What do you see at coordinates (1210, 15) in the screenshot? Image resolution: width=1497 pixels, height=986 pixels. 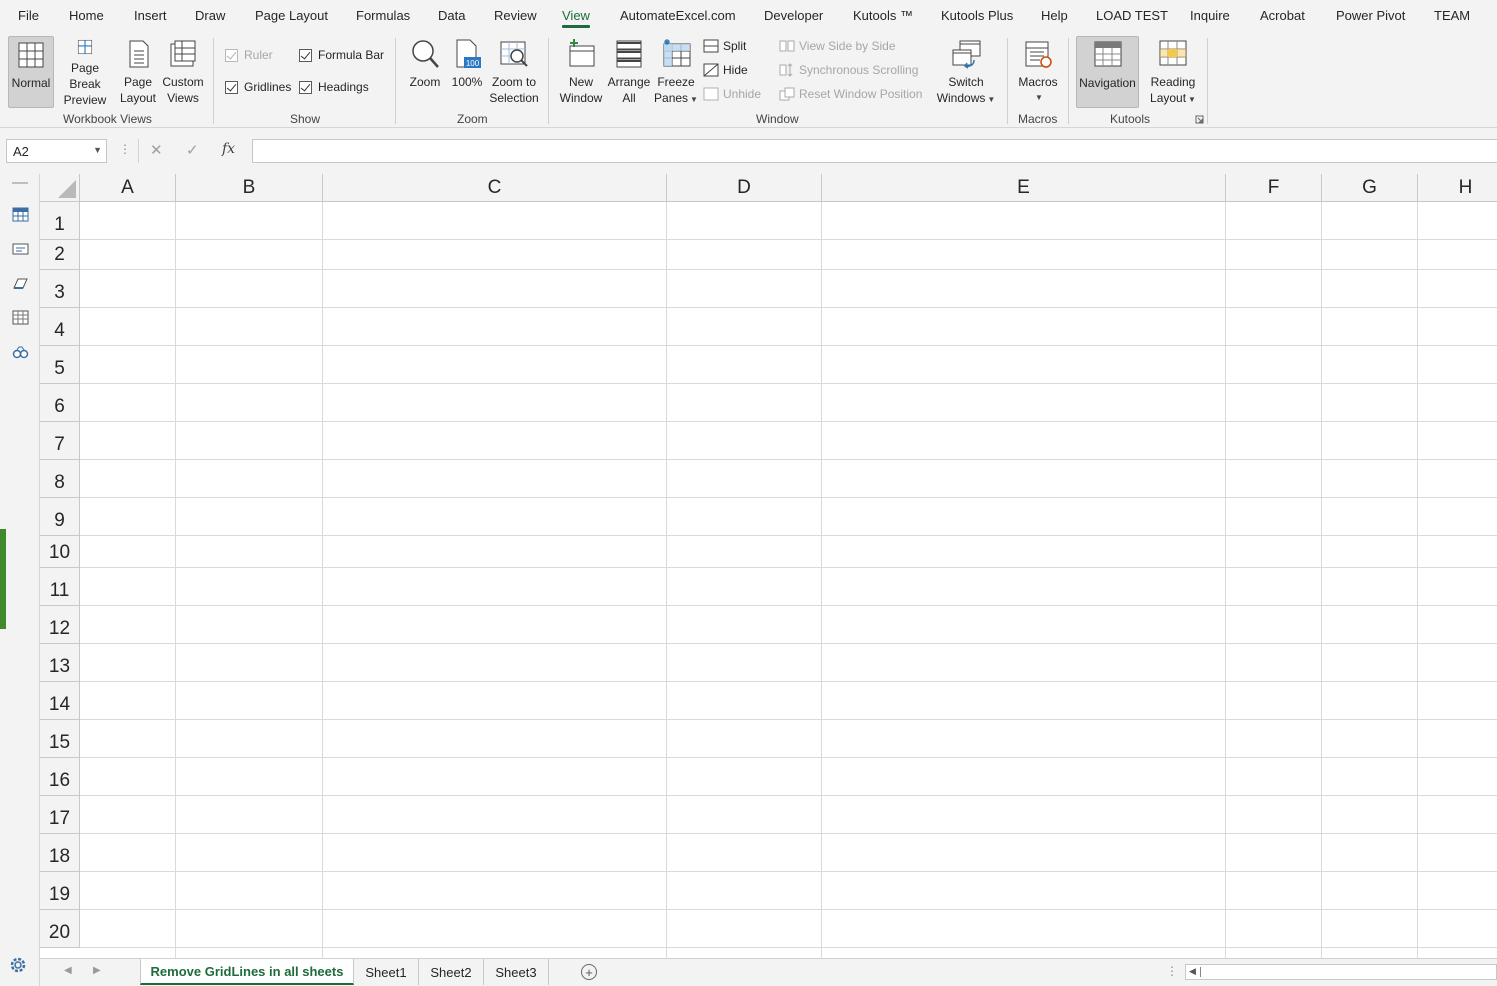 I see `tab-inquire: Inquire` at bounding box center [1210, 15].